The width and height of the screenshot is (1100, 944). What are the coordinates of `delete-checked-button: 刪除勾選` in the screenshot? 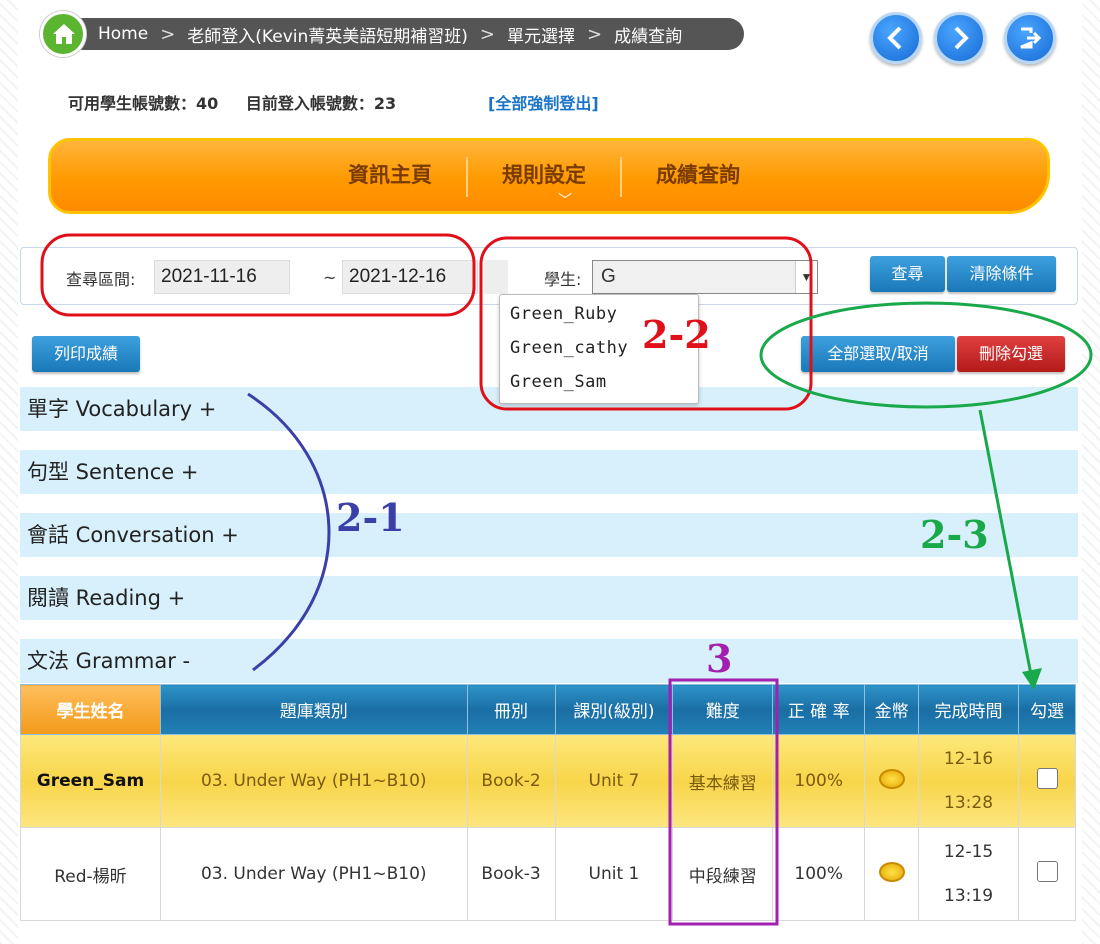 It's located at (1011, 354).